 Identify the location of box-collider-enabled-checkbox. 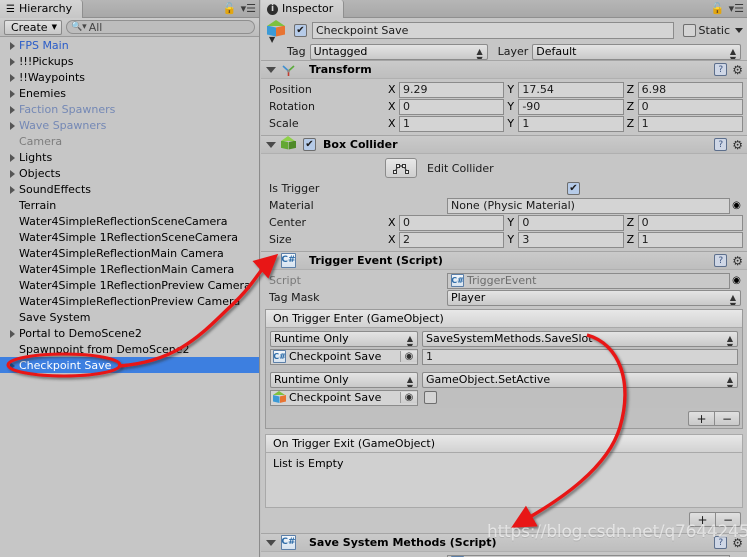
(309, 144).